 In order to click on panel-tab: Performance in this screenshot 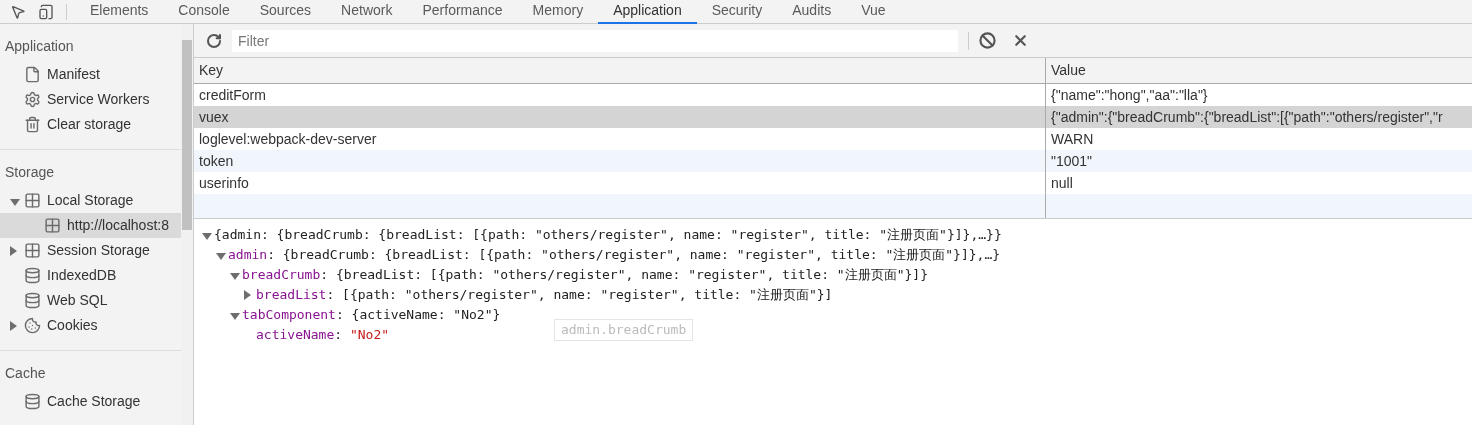, I will do `click(462, 12)`.